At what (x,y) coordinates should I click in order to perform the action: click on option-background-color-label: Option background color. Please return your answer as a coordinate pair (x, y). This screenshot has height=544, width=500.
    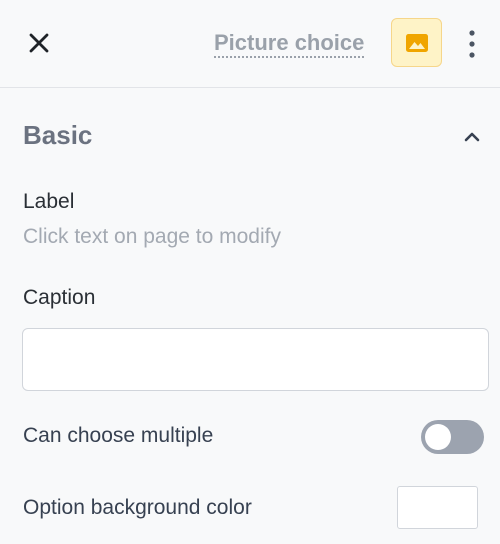
    Looking at the image, I should click on (137, 507).